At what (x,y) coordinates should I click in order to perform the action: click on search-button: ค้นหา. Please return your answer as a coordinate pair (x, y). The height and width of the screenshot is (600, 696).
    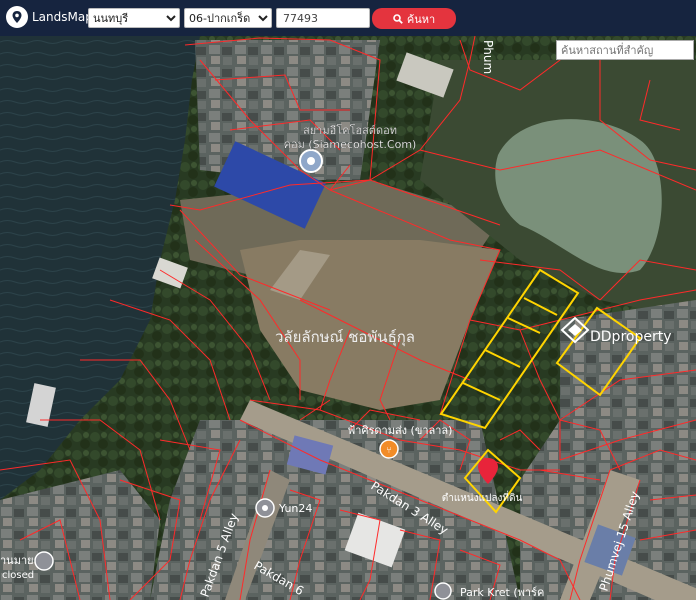
    Looking at the image, I should click on (414, 18).